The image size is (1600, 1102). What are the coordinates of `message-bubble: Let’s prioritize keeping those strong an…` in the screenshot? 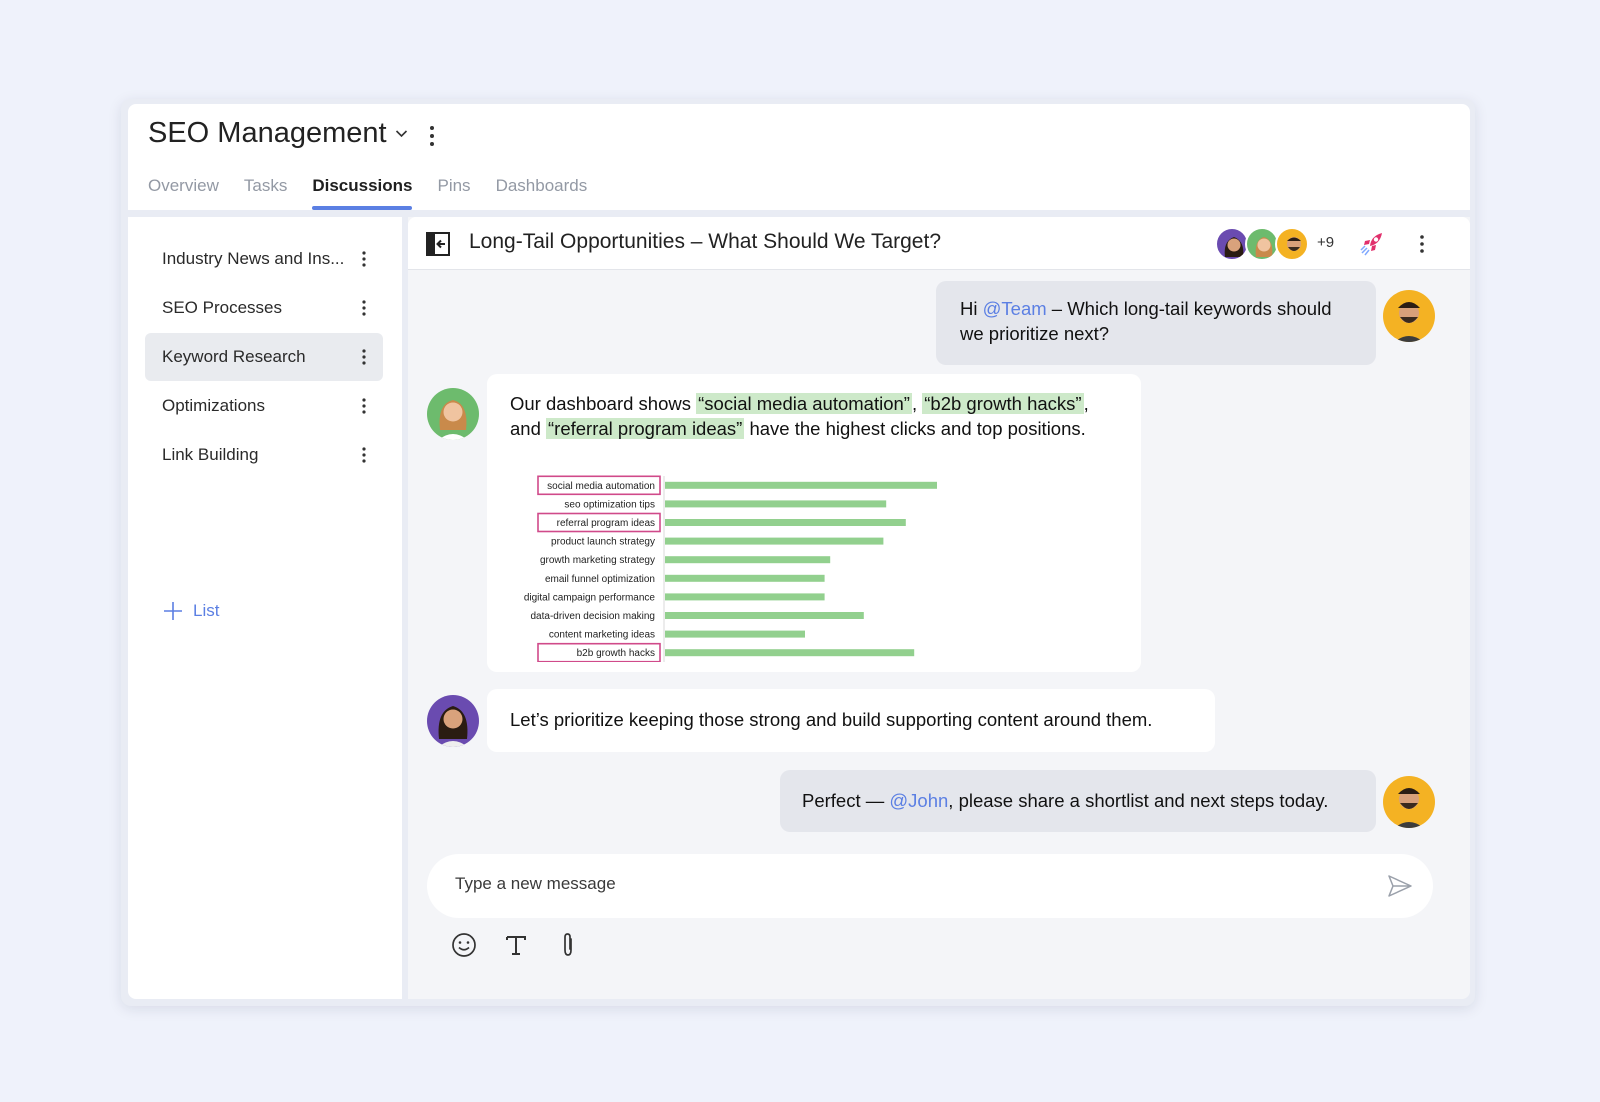 It's located at (851, 720).